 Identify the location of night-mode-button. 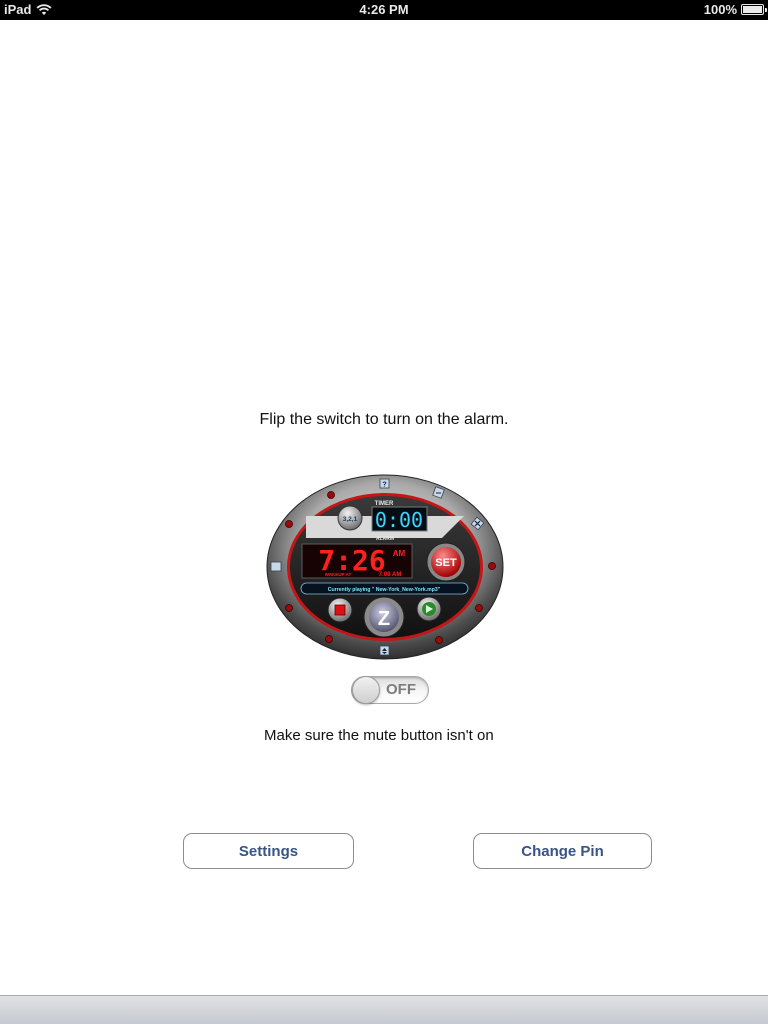
(276, 566).